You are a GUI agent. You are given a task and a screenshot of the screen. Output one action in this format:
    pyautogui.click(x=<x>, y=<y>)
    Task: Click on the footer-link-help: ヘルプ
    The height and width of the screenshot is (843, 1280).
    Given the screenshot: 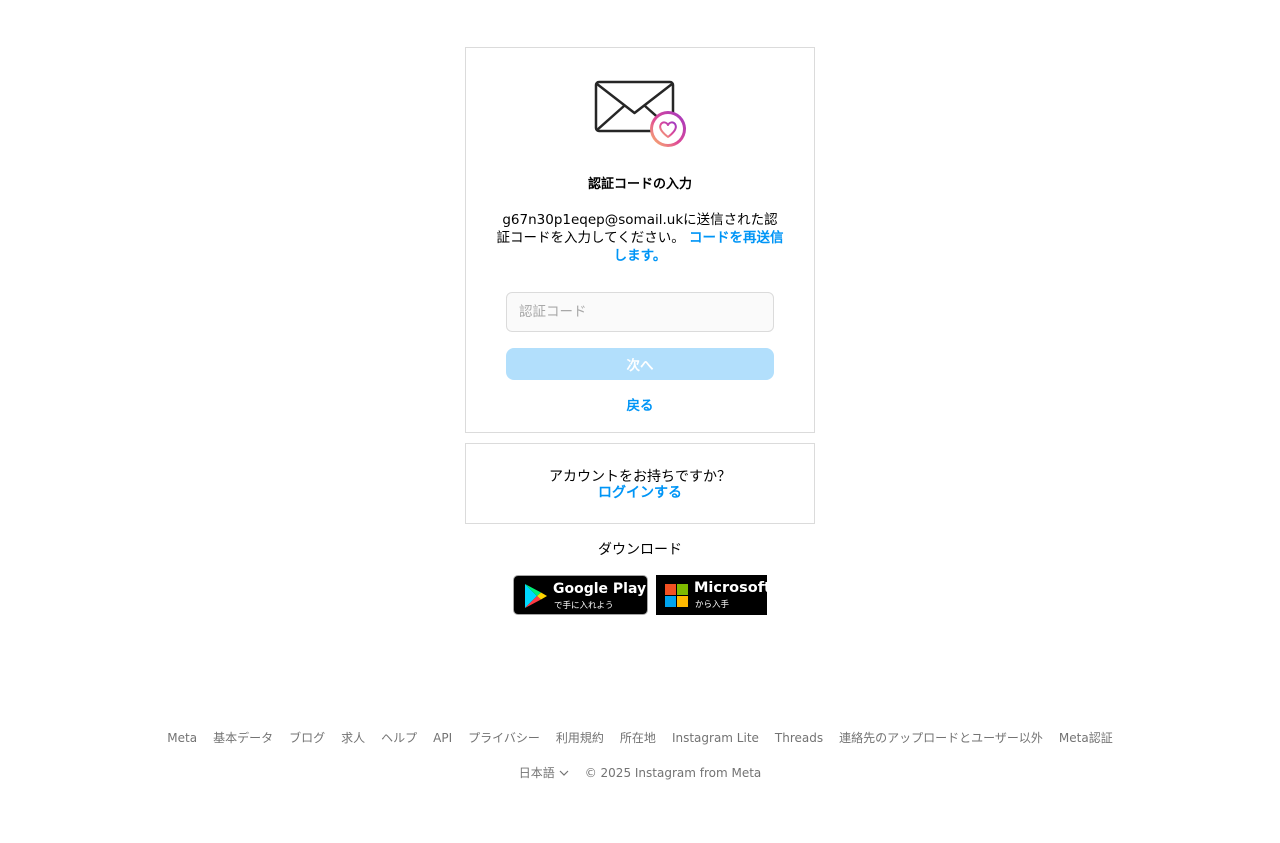 What is the action you would take?
    pyautogui.click(x=399, y=738)
    